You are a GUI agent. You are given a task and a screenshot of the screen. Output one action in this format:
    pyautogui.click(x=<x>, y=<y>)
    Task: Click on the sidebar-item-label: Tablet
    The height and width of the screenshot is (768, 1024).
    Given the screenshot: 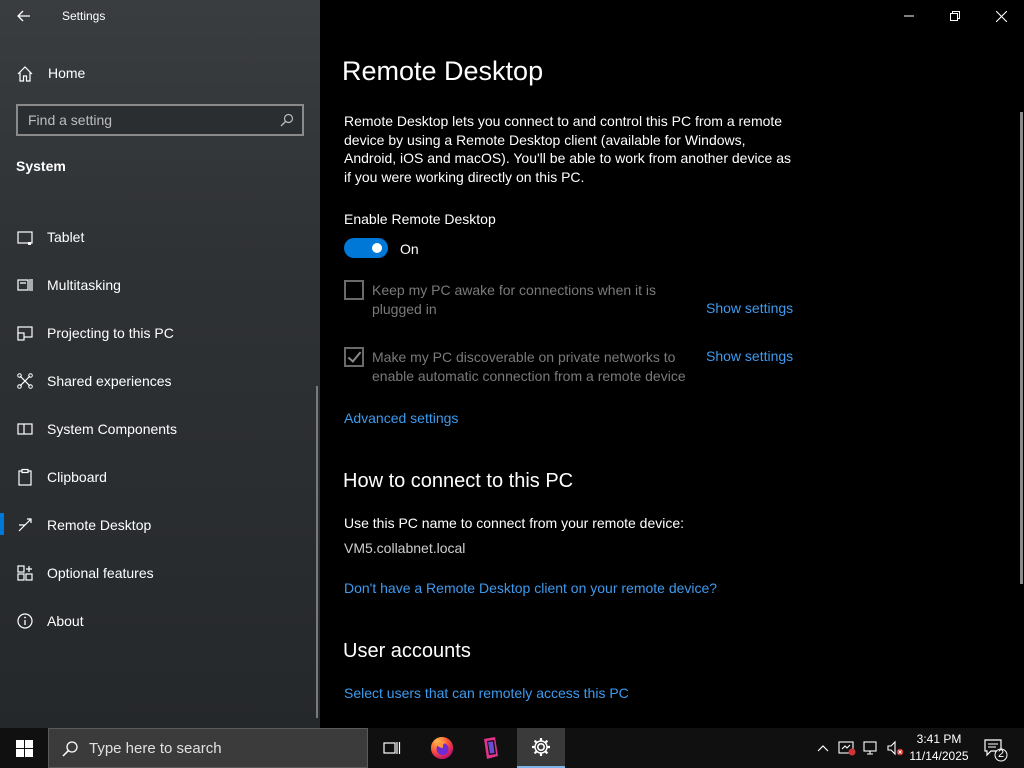 What is the action you would take?
    pyautogui.click(x=66, y=237)
    